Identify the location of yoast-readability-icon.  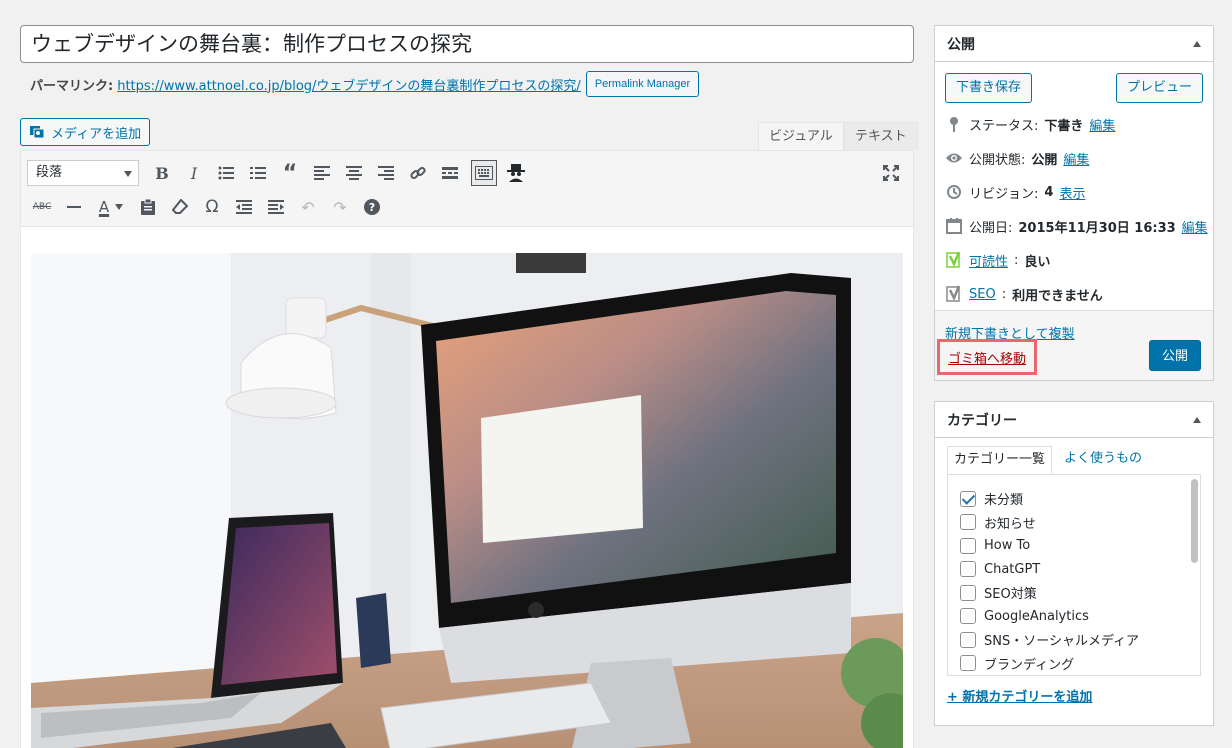
(954, 260).